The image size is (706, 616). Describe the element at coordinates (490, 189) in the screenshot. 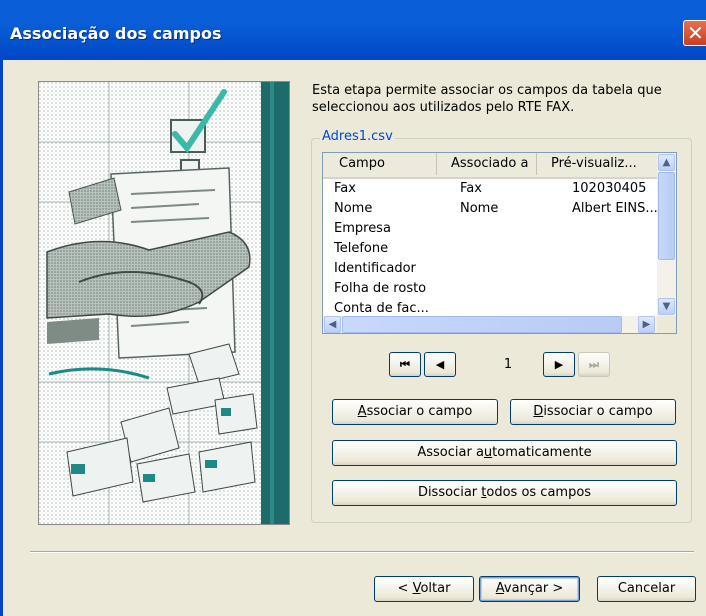

I see `table-row: Fax Fax 102030405` at that location.